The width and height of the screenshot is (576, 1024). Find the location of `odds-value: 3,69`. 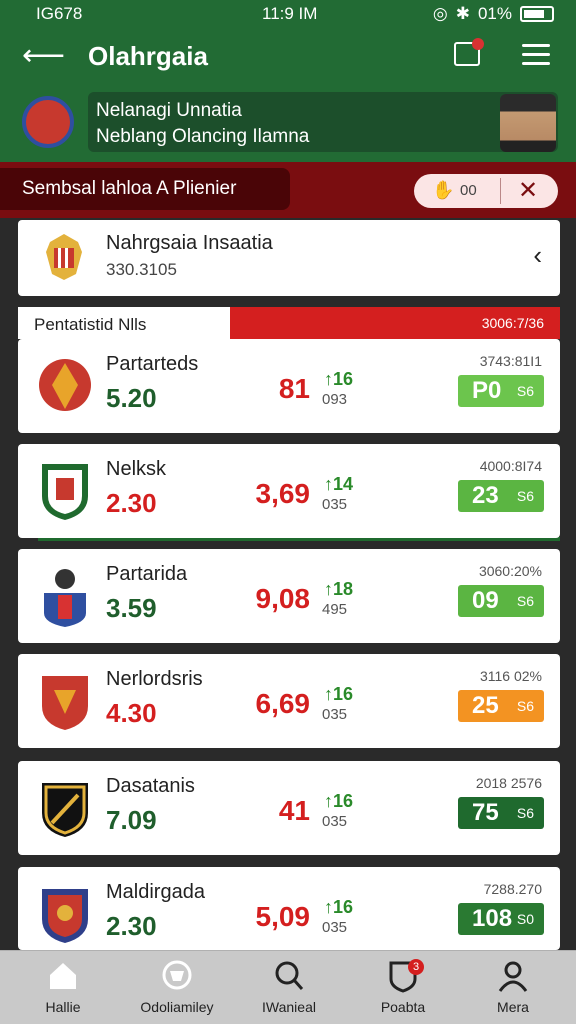

odds-value: 3,69 is located at coordinates (283, 493).